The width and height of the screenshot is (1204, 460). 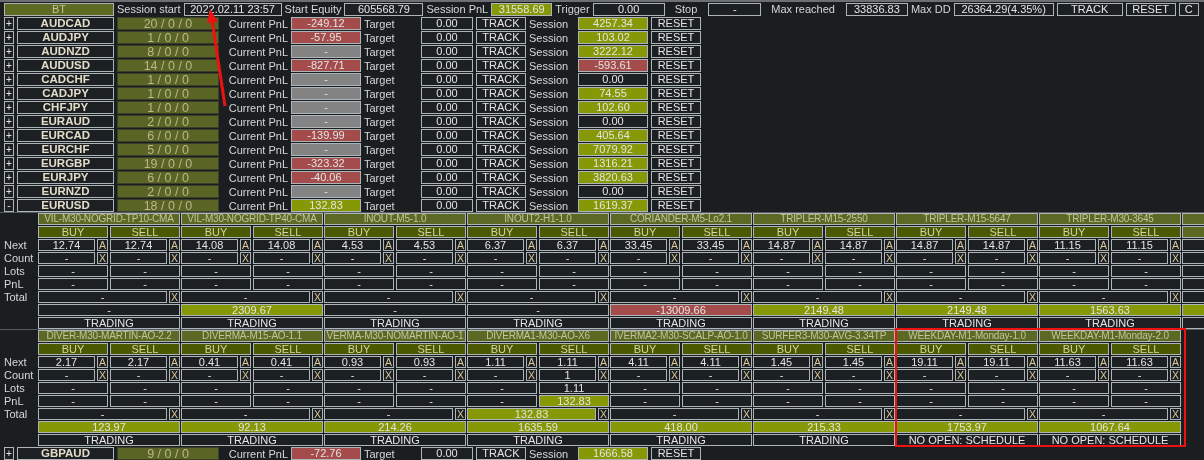 I want to click on expand-button: -, so click(x=9, y=205).